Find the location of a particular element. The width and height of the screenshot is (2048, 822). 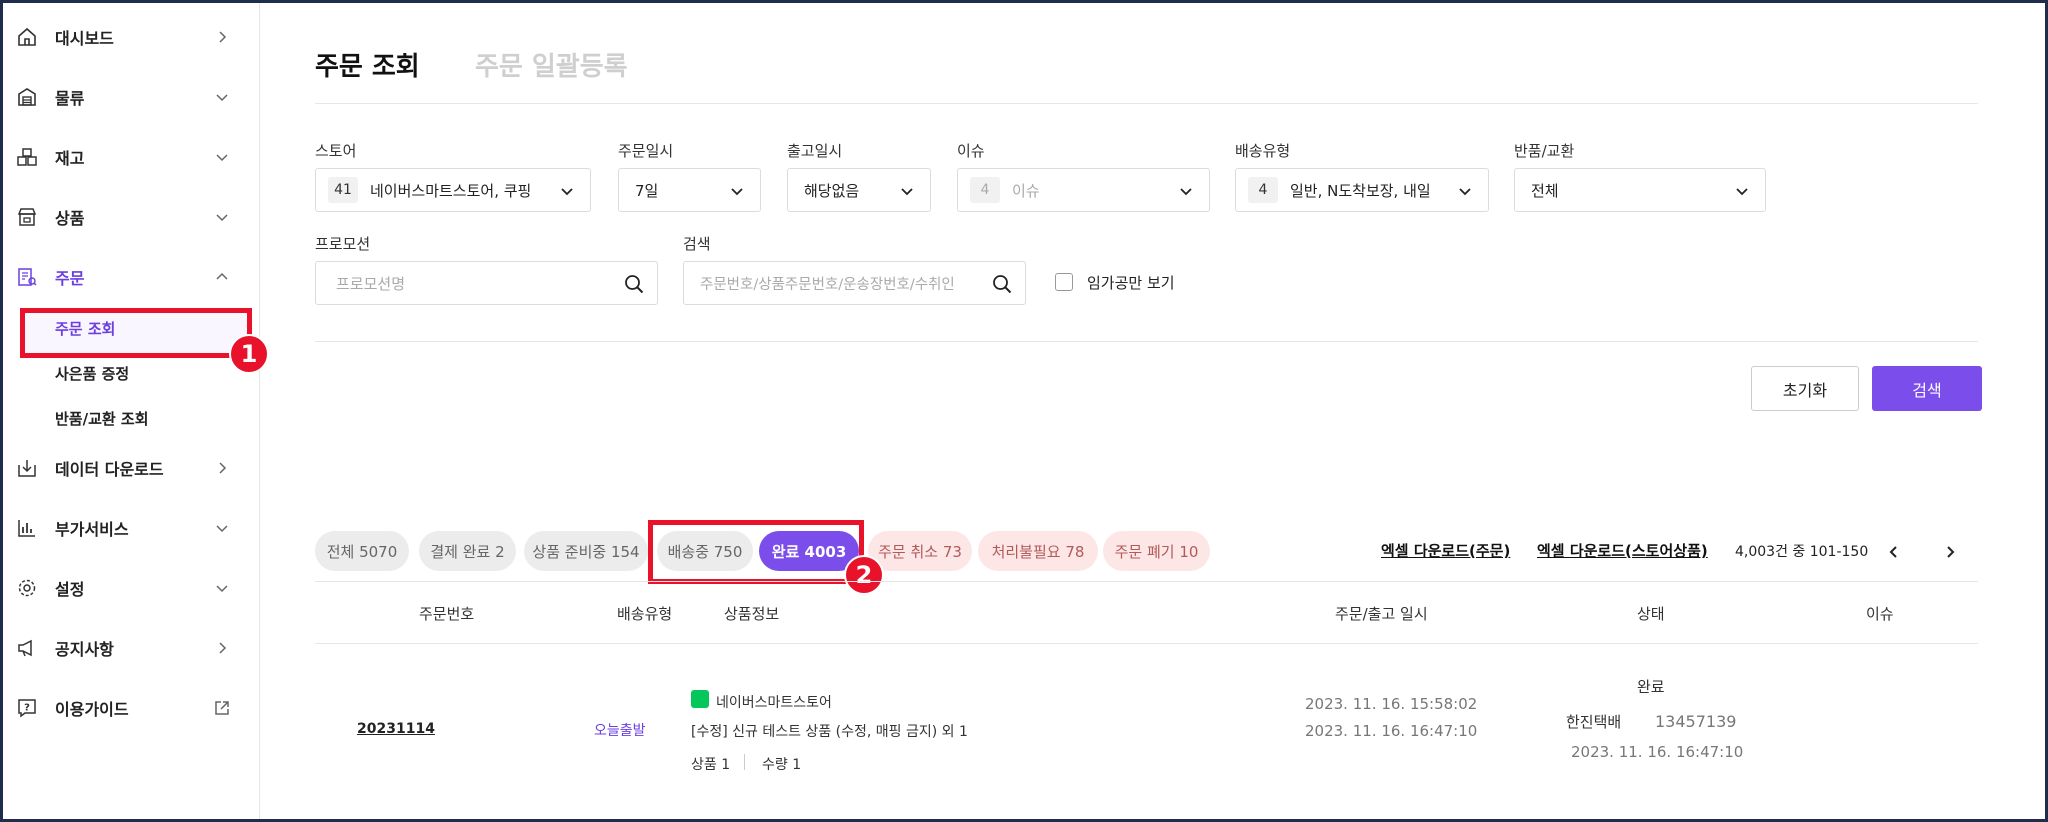

order-date-label: 주문일시 is located at coordinates (646, 151).